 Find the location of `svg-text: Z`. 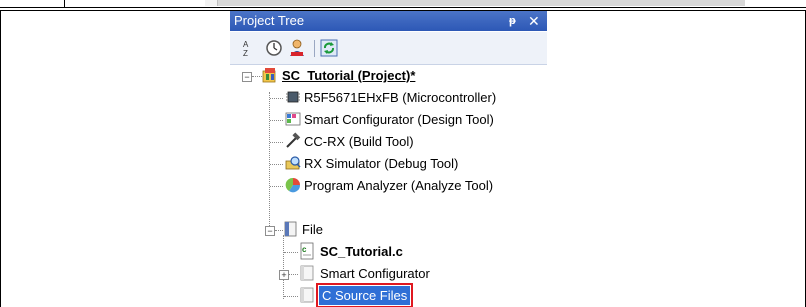

svg-text: Z is located at coordinates (245, 53).